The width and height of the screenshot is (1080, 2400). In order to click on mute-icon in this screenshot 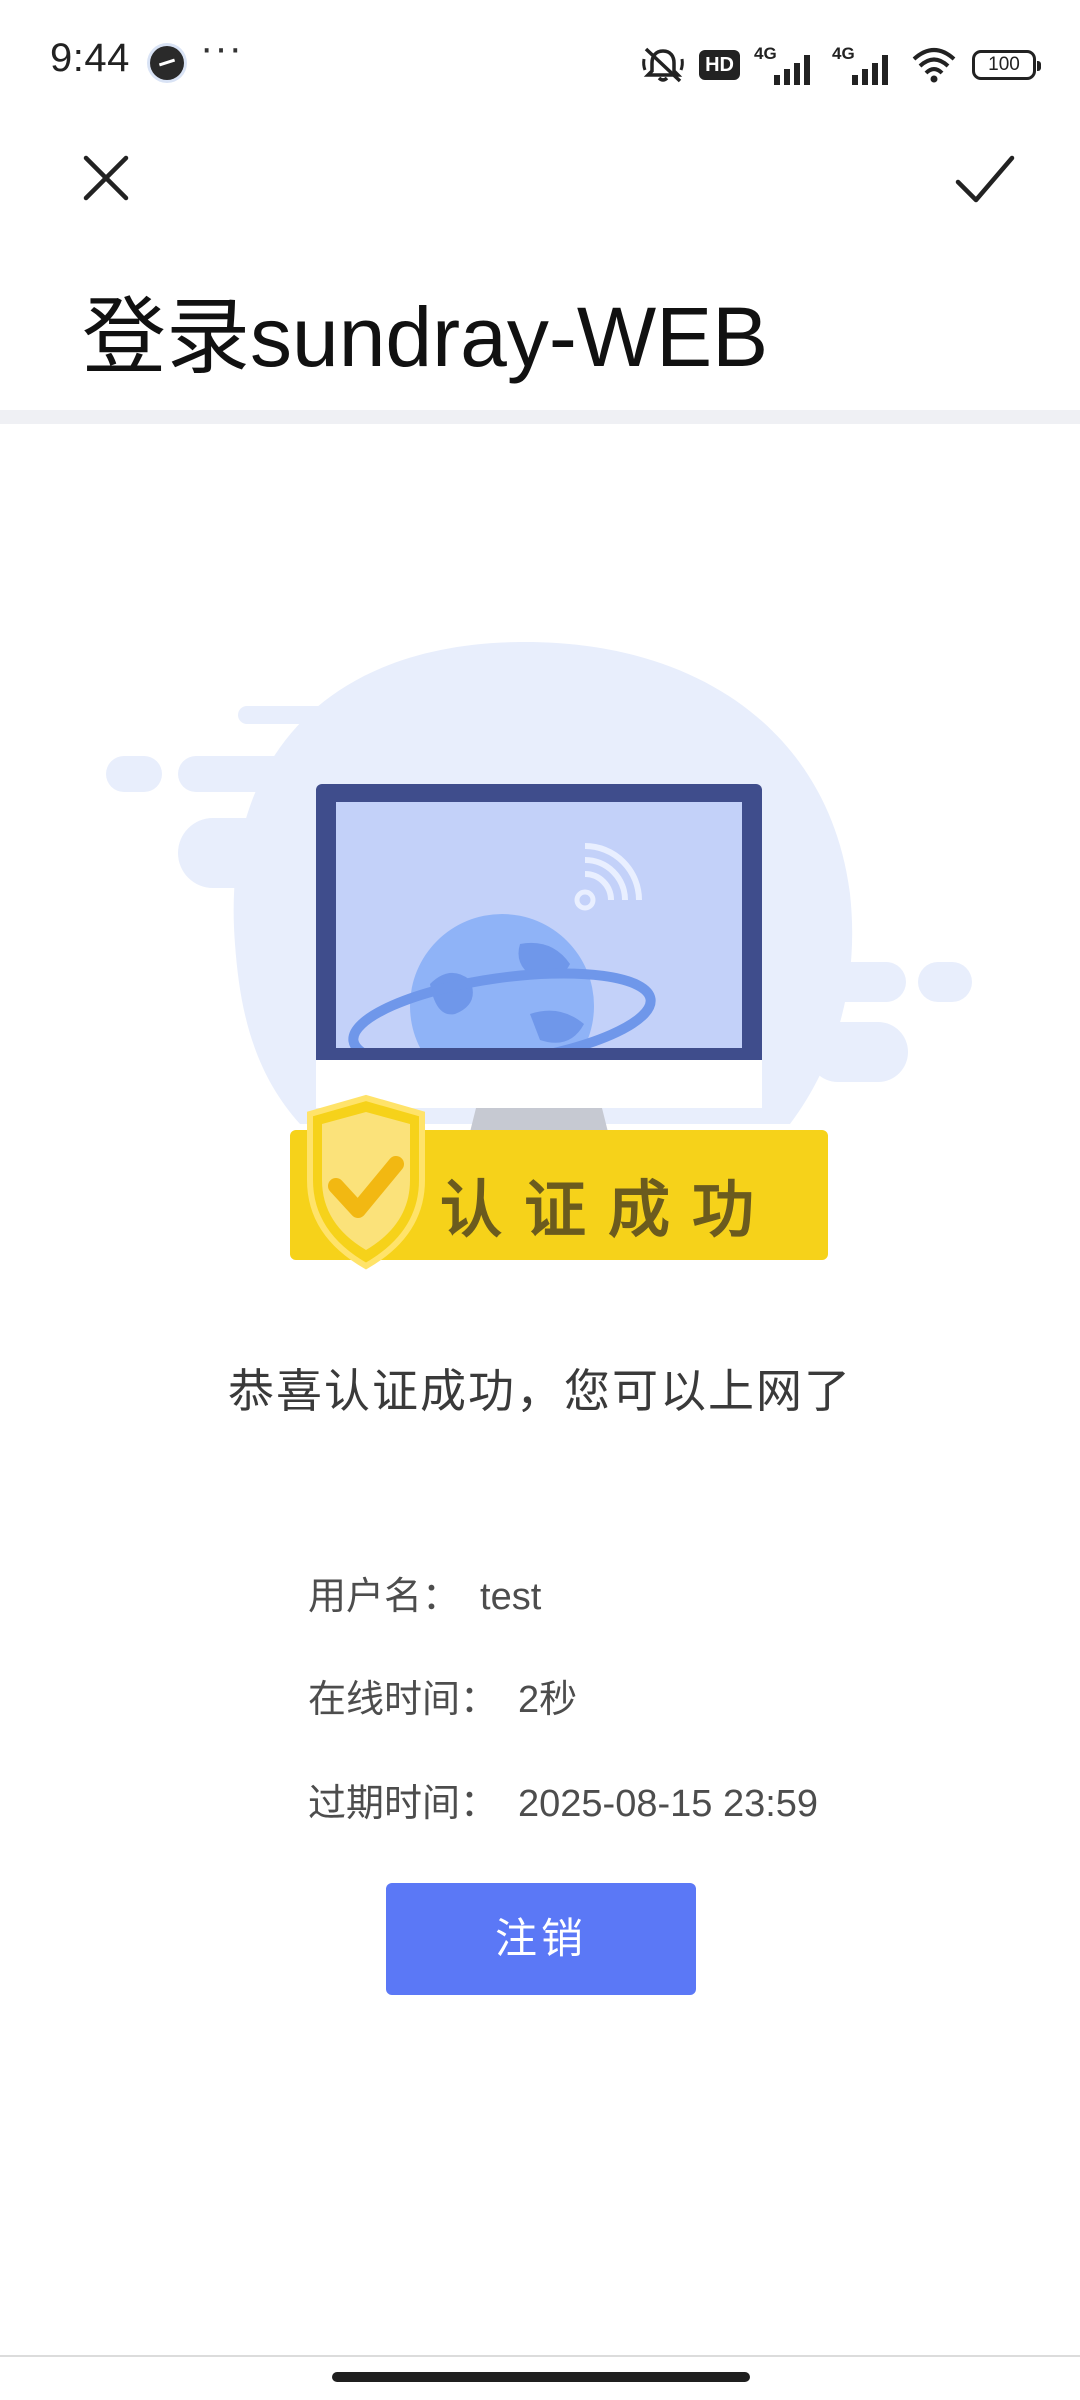, I will do `click(663, 65)`.